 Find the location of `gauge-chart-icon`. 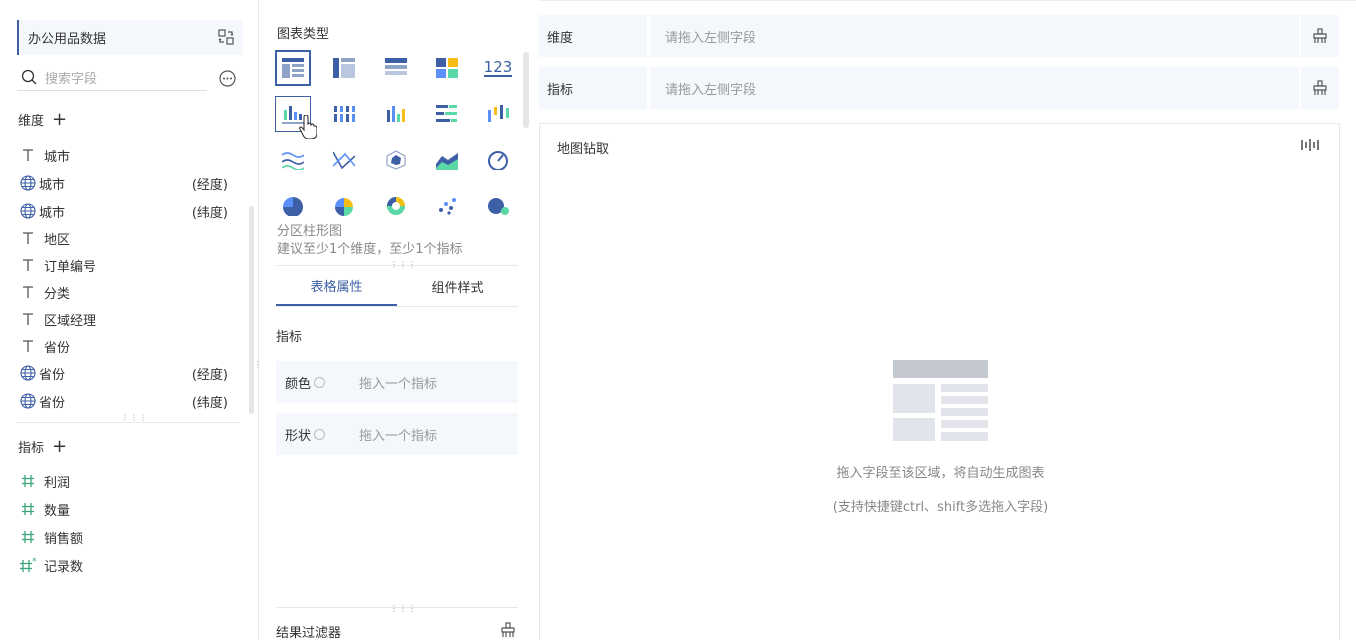

gauge-chart-icon is located at coordinates (498, 160).